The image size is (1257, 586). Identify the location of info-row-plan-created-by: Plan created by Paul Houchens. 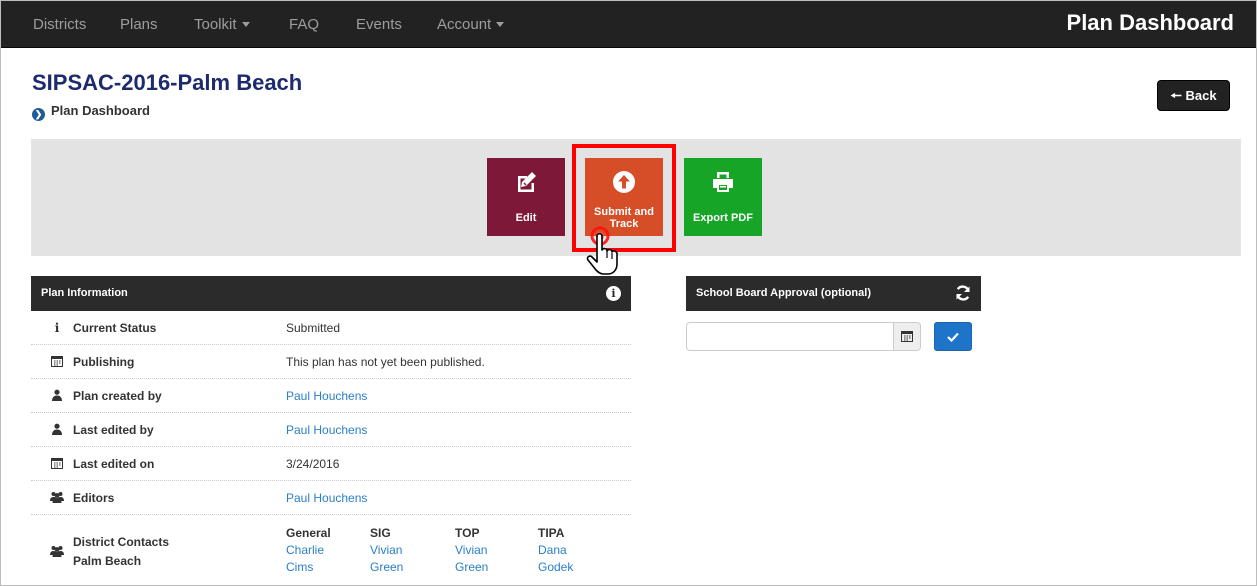
(331, 396).